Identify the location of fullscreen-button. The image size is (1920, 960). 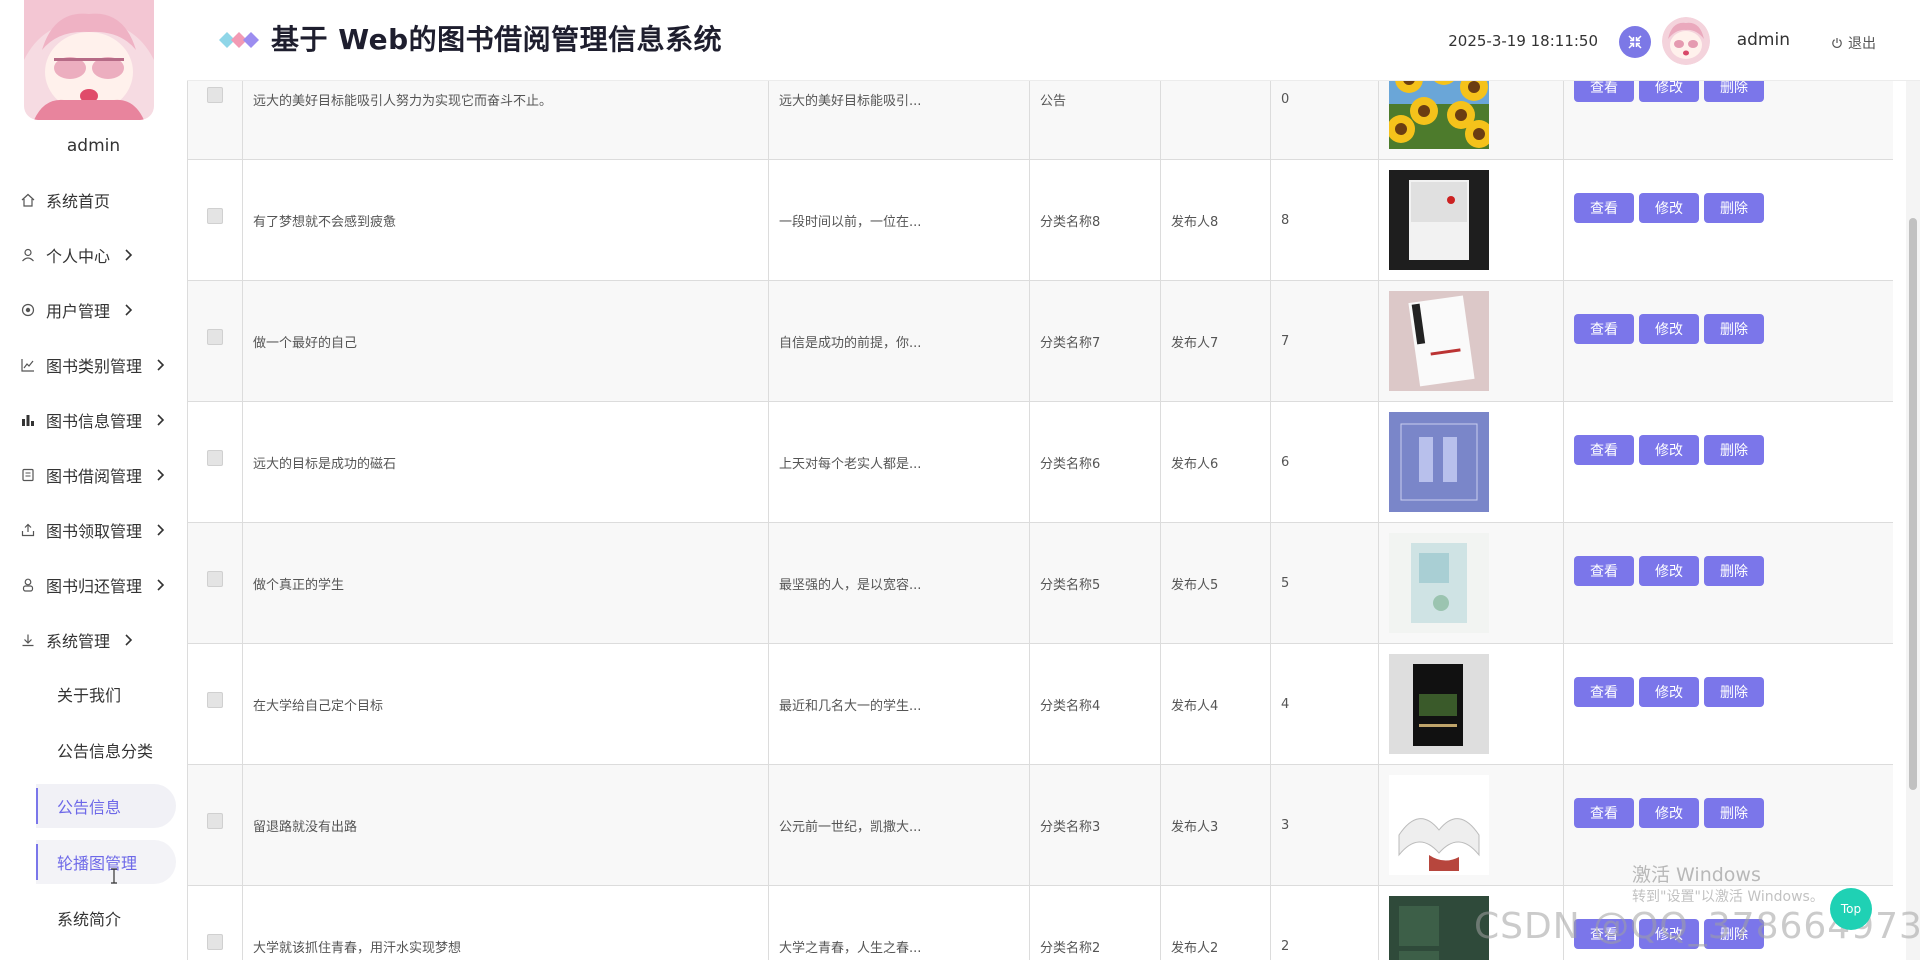
(1635, 42).